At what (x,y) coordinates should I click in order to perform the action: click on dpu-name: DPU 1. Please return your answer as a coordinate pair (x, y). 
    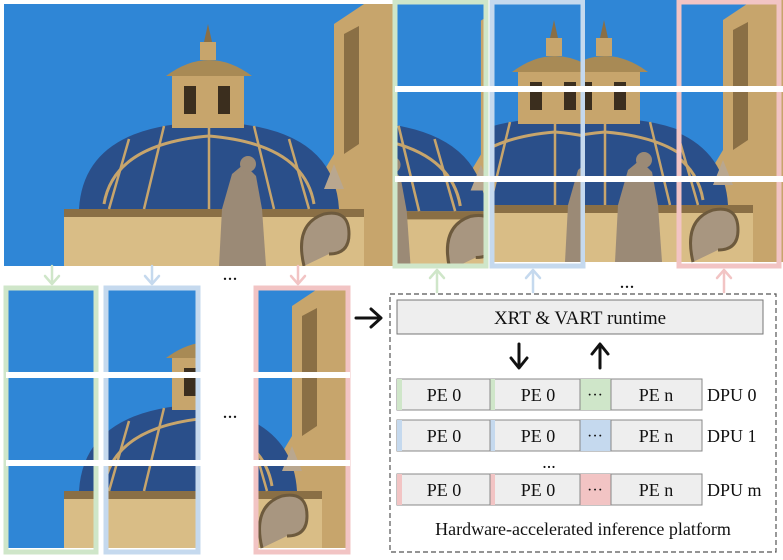
    Looking at the image, I should click on (732, 436).